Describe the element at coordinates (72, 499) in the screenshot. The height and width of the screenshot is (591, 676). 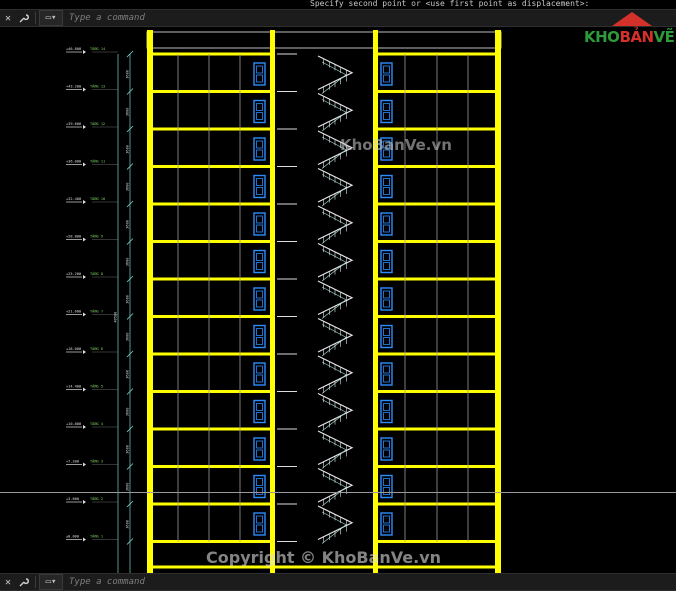
I see `elevation-label: +3.600` at that location.